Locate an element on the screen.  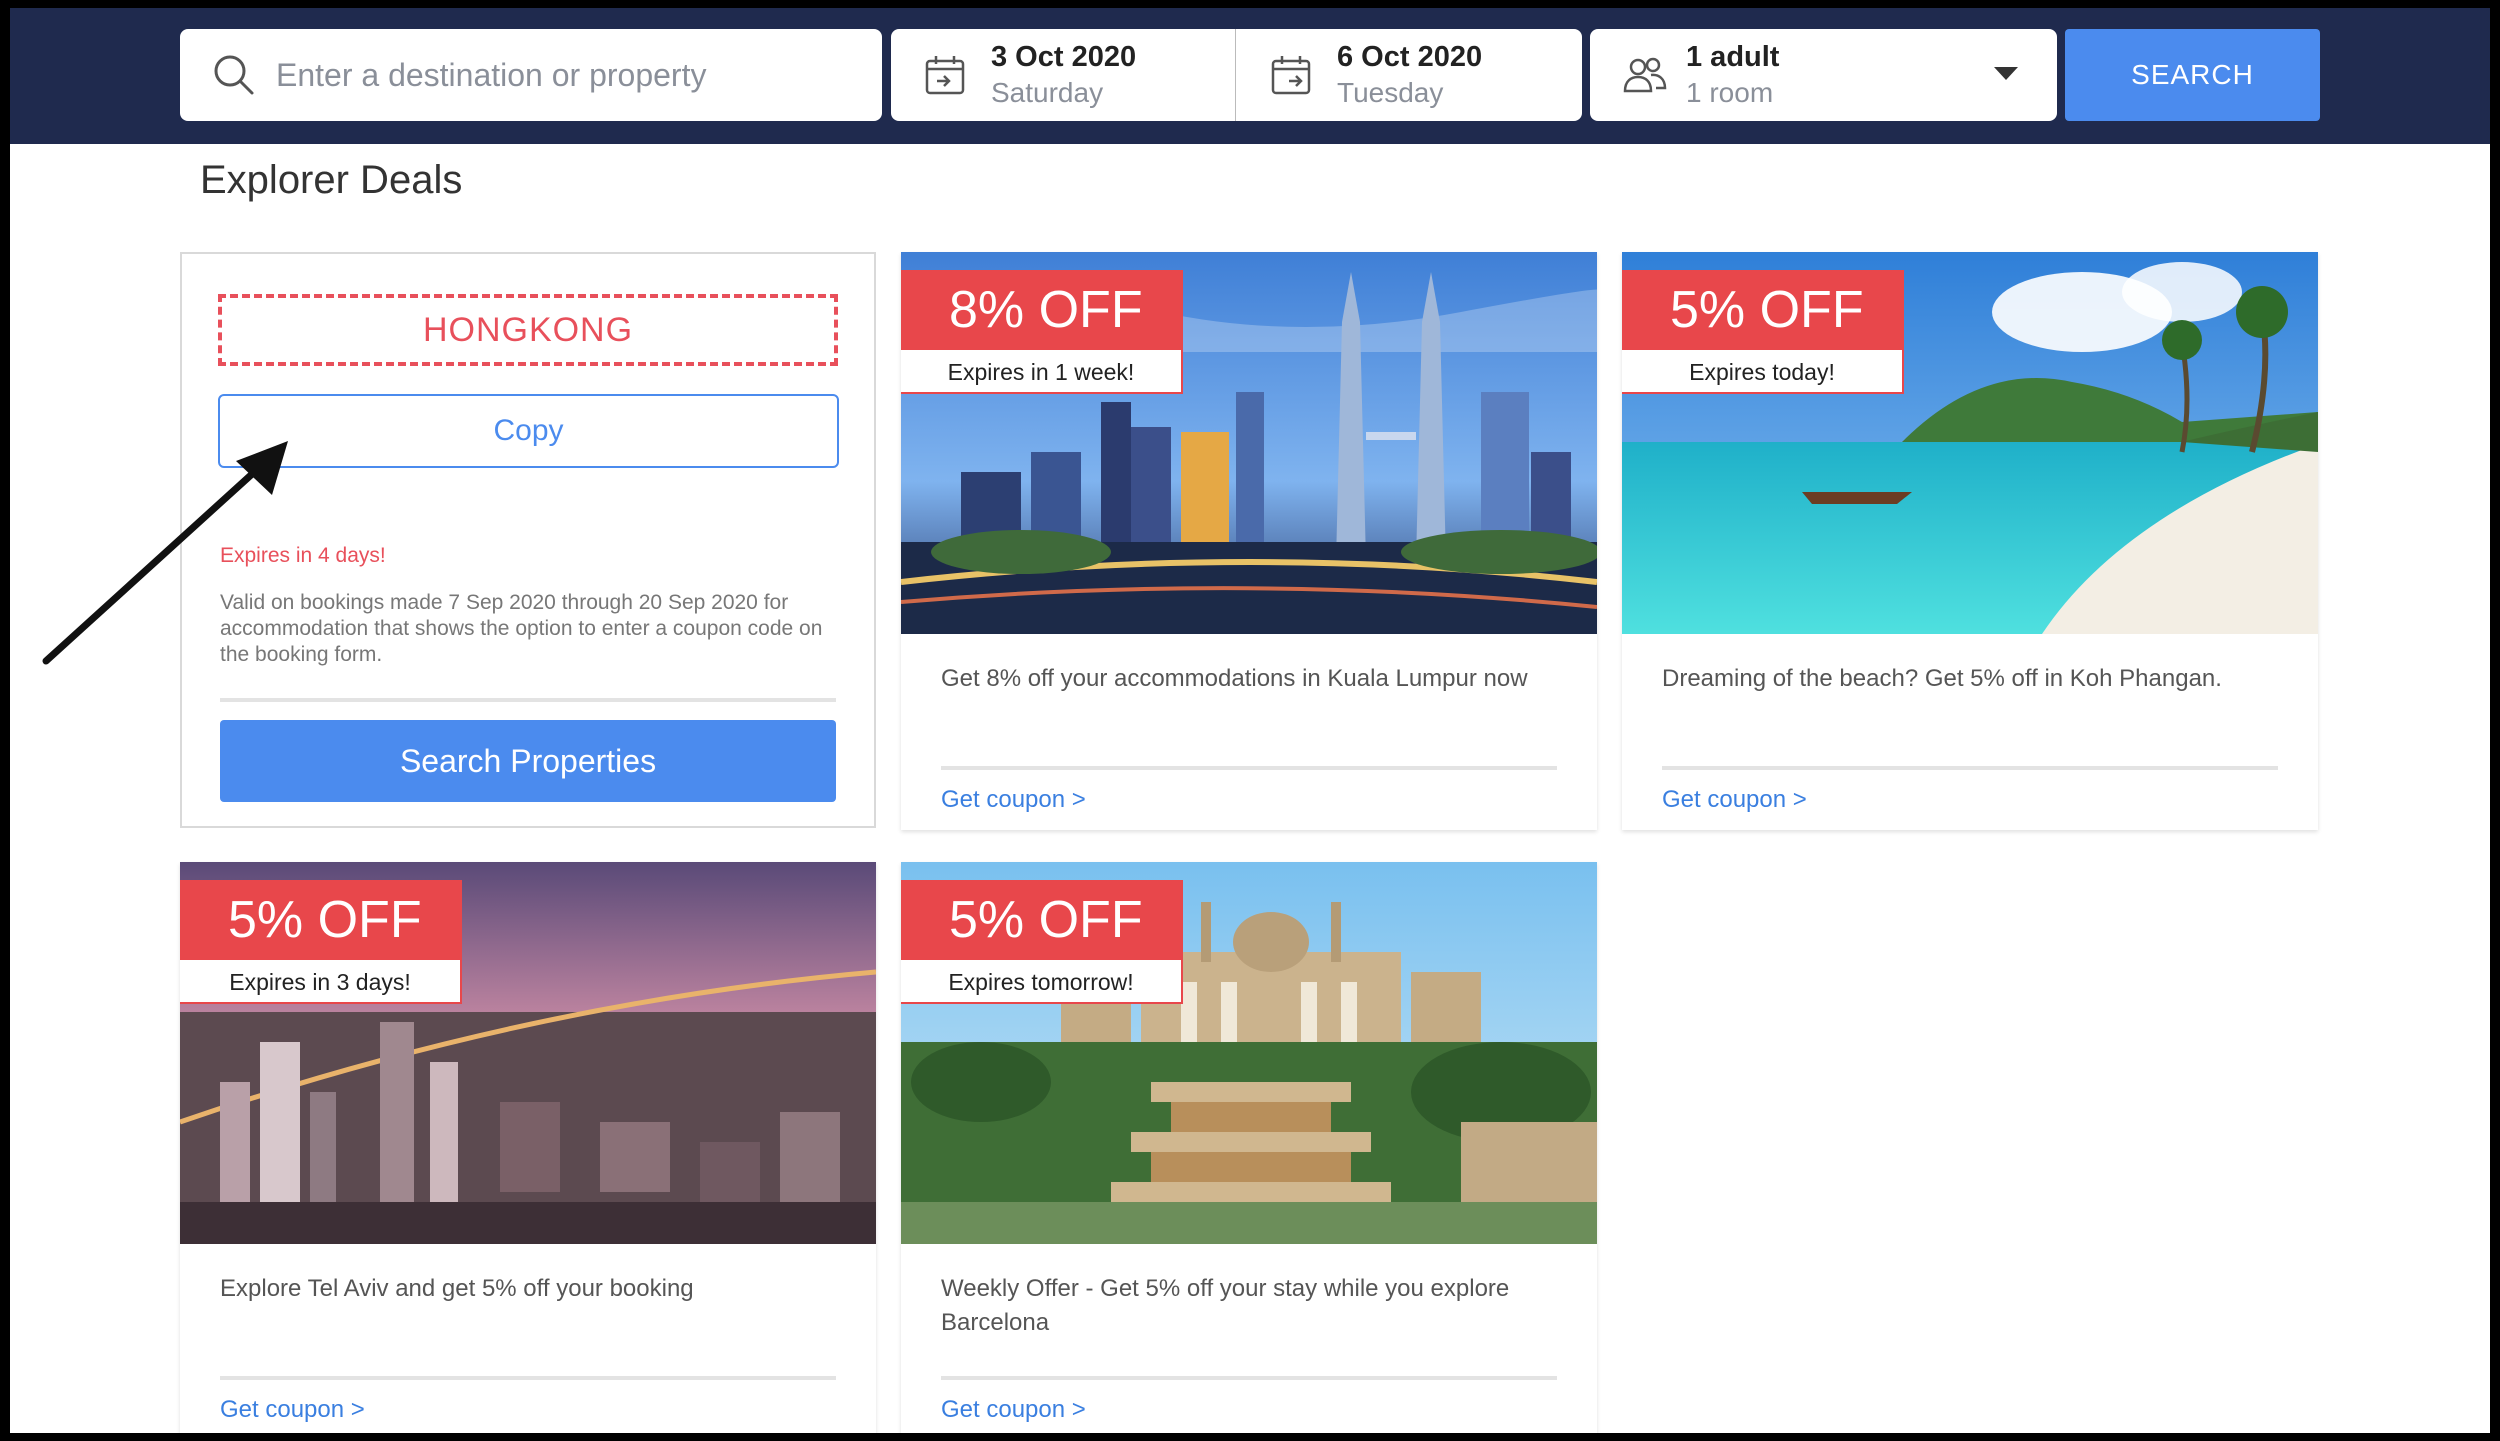
checkin-day: Saturday is located at coordinates (1047, 92).